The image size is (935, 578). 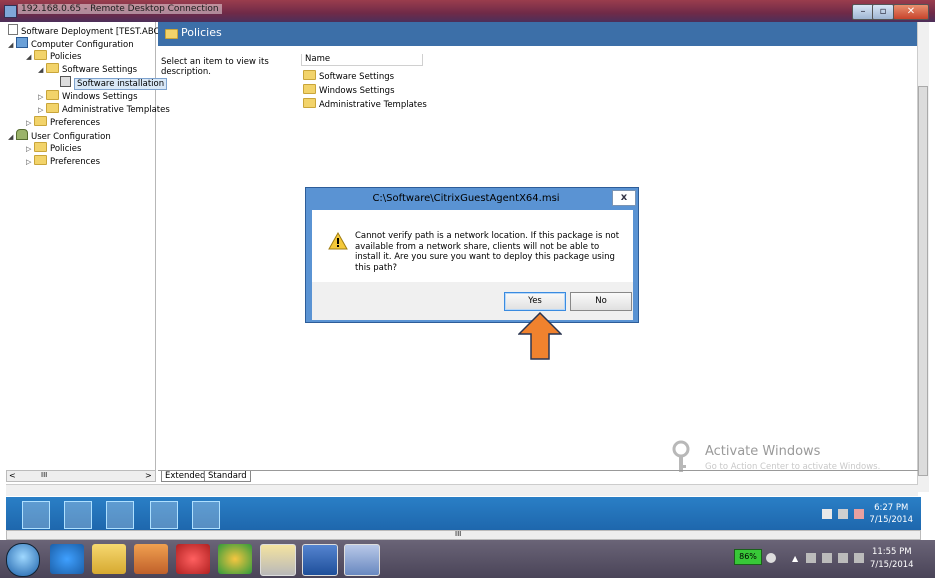 What do you see at coordinates (278, 560) in the screenshot?
I see `sticky-notes-icon` at bounding box center [278, 560].